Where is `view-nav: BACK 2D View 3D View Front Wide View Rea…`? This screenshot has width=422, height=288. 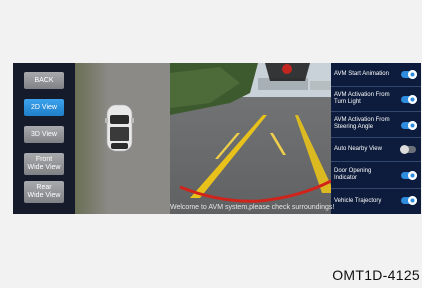 view-nav: BACK 2D View 3D View Front Wide View Rea… is located at coordinates (44, 138).